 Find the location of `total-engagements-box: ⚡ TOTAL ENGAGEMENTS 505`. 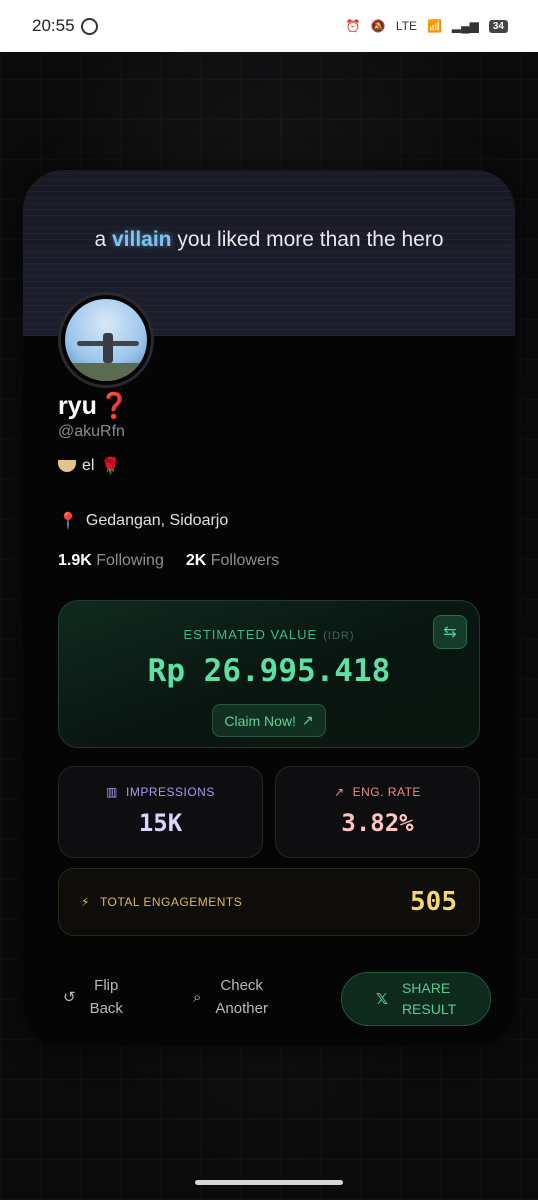

total-engagements-box: ⚡ TOTAL ENGAGEMENTS 505 is located at coordinates (269, 902).